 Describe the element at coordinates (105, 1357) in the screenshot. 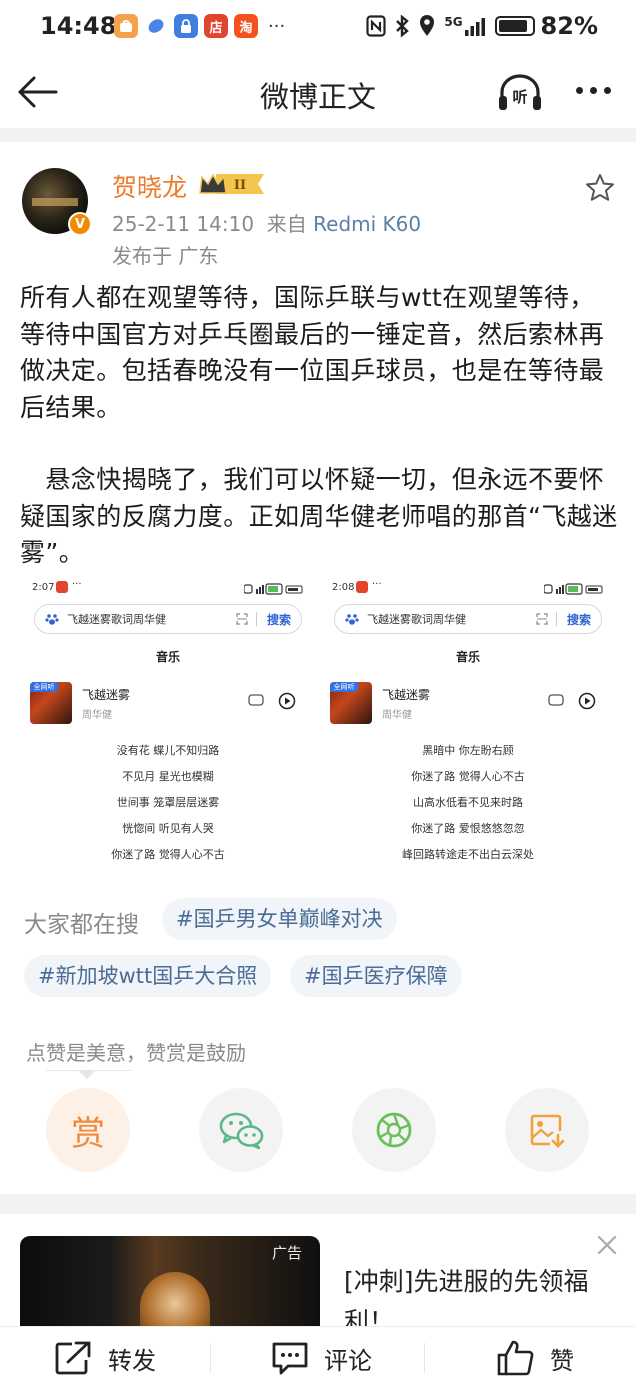

I see `repost-button: 转发` at that location.